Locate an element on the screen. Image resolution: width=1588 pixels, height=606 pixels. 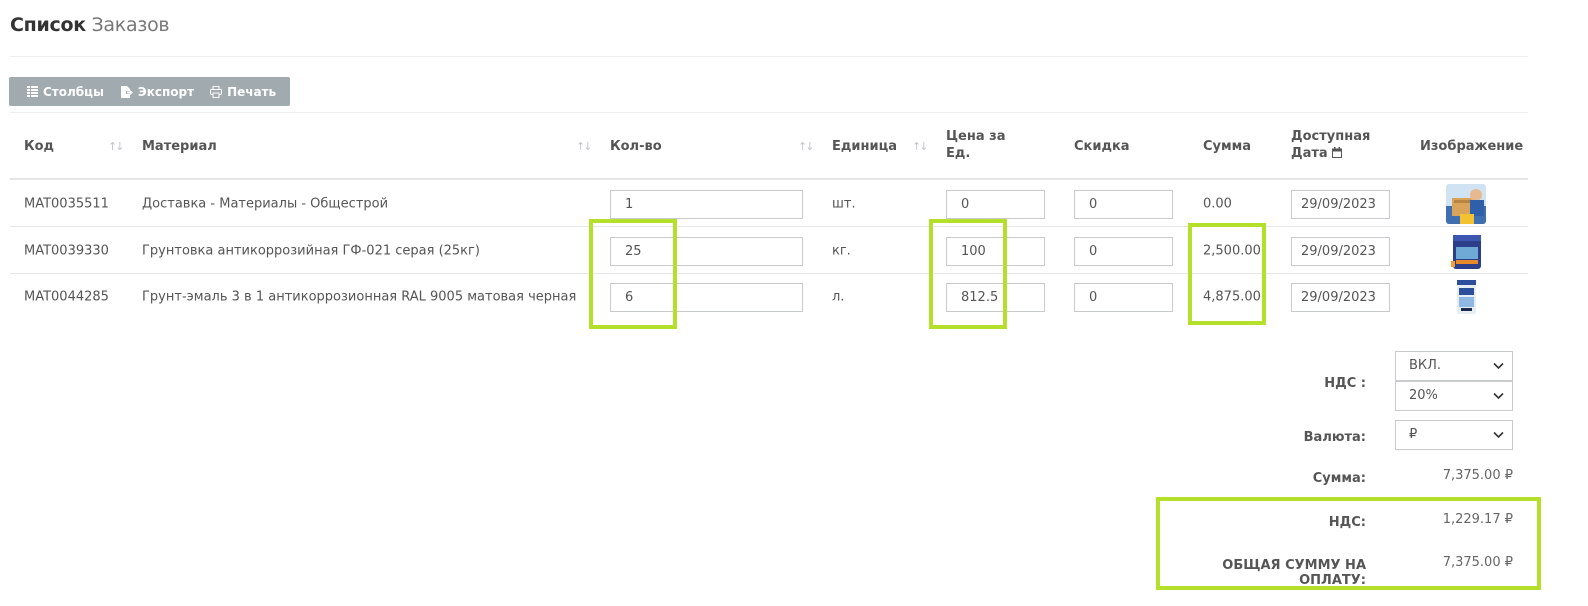
column-header-unit: Единица is located at coordinates (864, 146).